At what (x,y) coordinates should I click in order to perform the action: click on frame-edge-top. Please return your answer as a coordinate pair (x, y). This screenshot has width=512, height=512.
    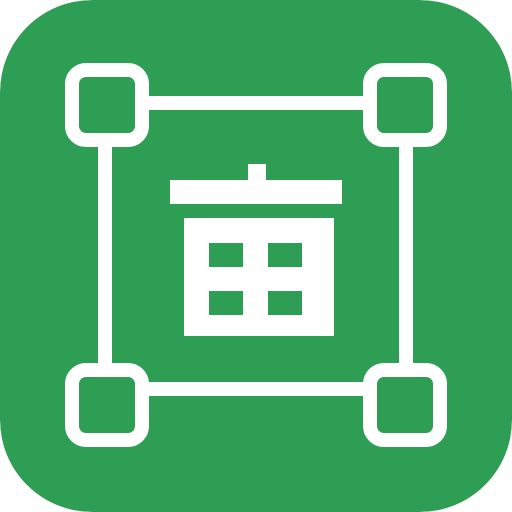
    Looking at the image, I should click on (256, 103).